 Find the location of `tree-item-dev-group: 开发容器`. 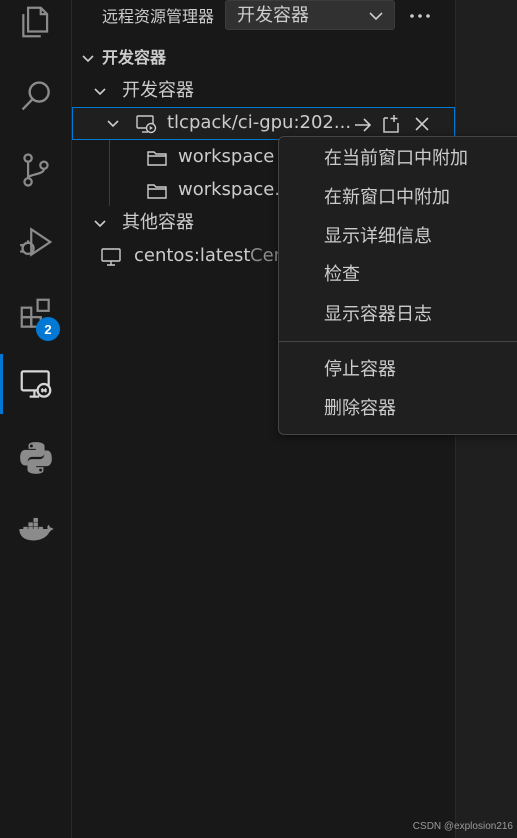

tree-item-dev-group: 开发容器 is located at coordinates (263, 91).